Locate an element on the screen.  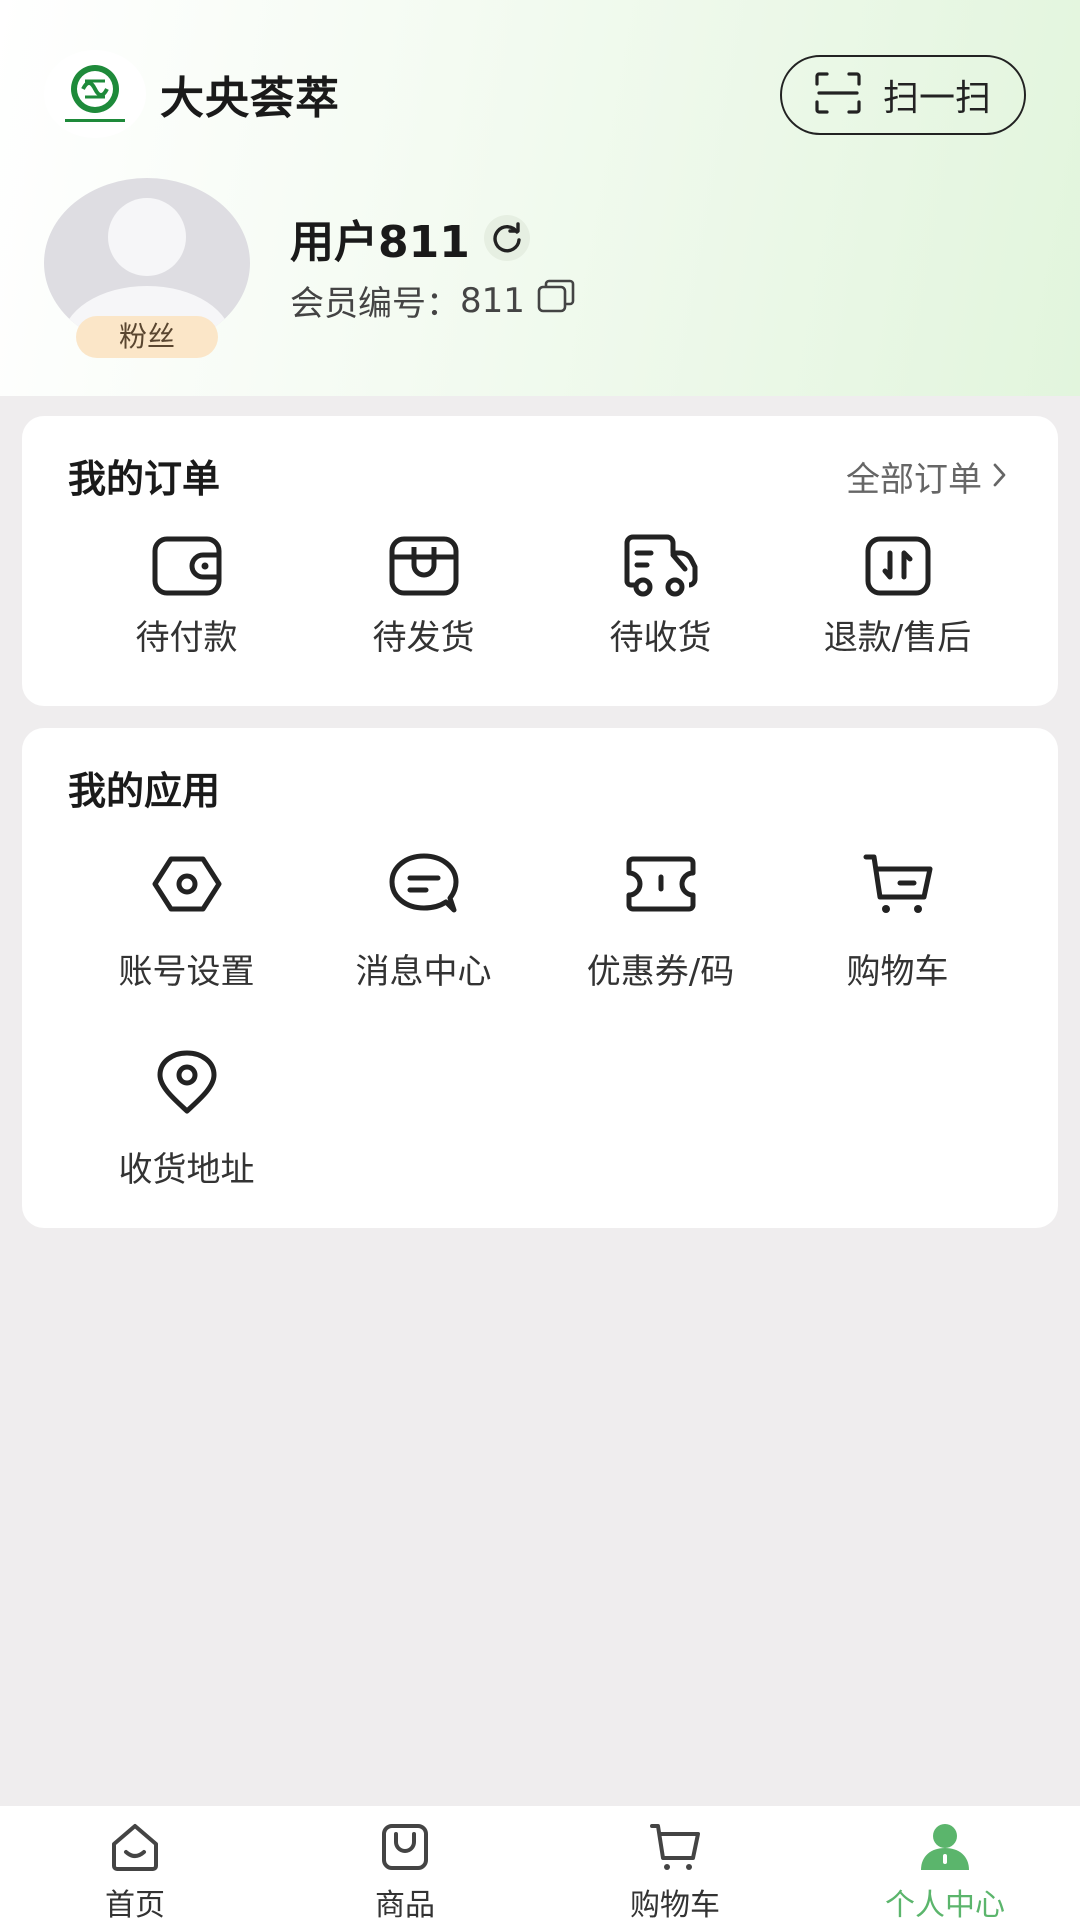
apps-title: 我的应用 is located at coordinates (144, 791).